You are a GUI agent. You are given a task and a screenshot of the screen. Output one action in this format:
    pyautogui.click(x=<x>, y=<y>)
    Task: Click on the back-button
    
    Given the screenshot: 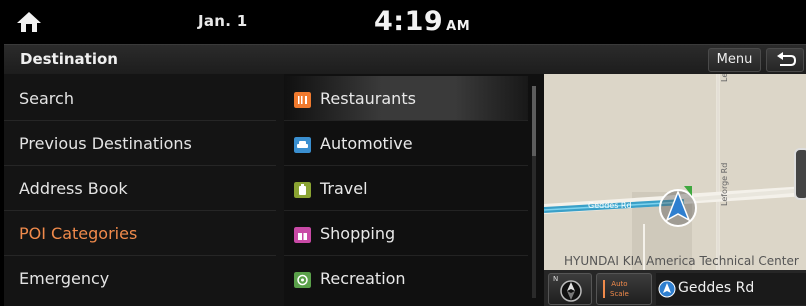 What is the action you would take?
    pyautogui.click(x=785, y=60)
    